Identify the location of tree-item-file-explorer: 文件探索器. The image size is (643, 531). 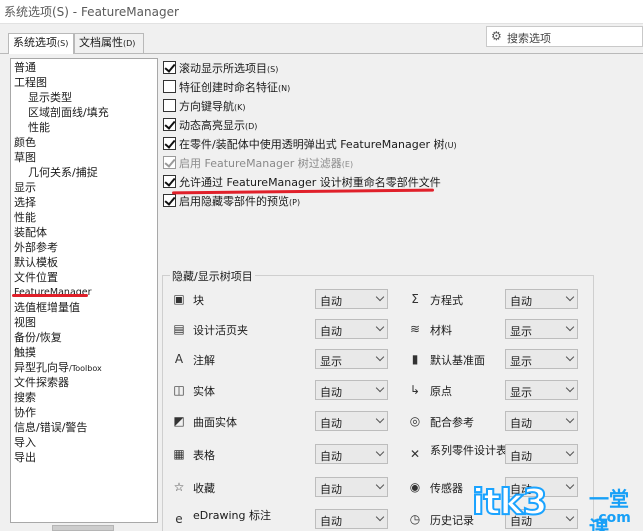
(40, 382).